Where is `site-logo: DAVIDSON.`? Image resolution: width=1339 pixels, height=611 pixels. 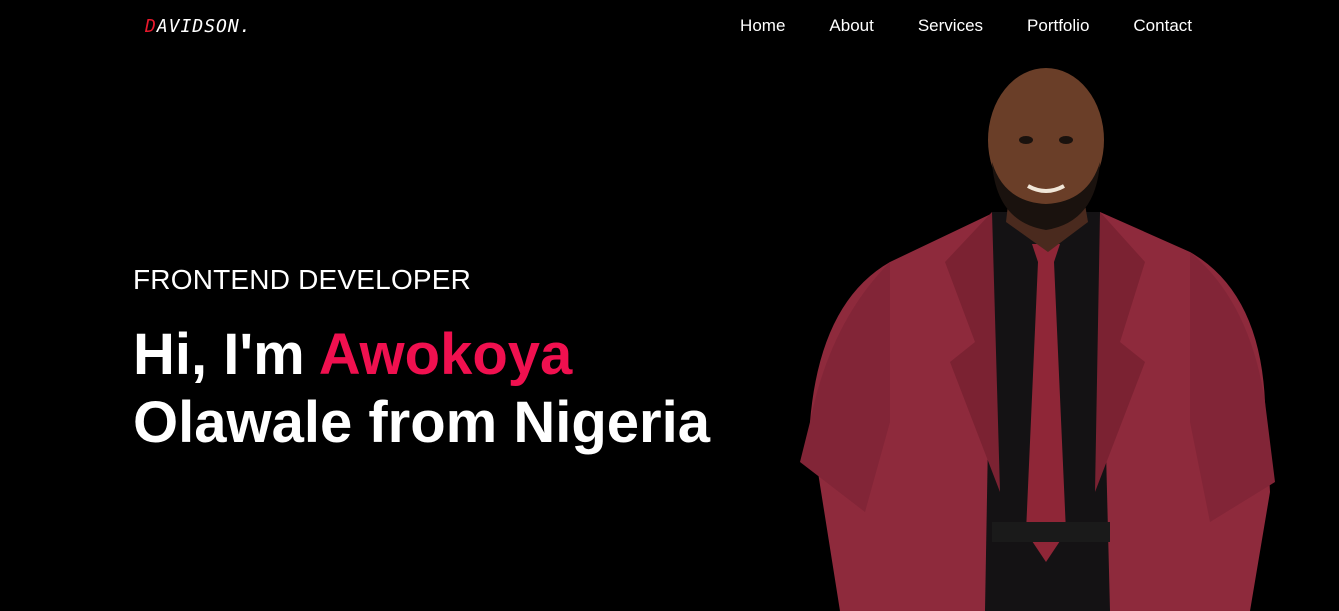 site-logo: DAVIDSON. is located at coordinates (198, 26).